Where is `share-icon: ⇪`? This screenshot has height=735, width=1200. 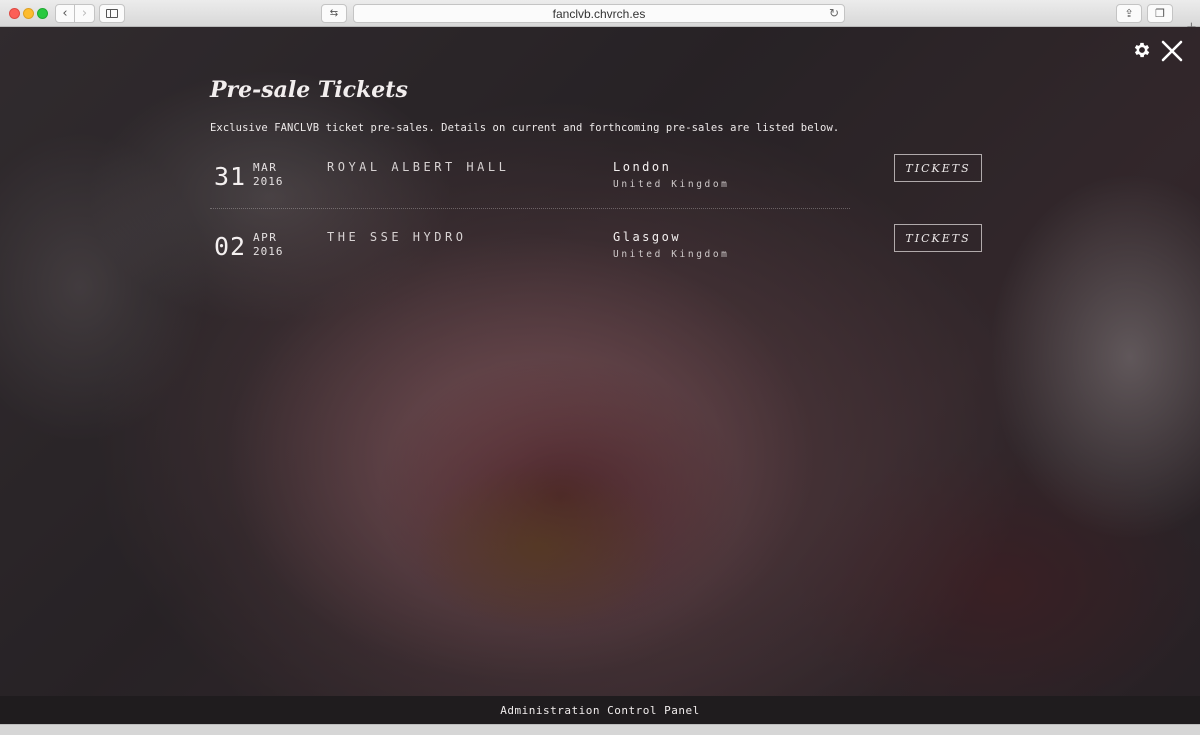 share-icon: ⇪ is located at coordinates (1129, 13).